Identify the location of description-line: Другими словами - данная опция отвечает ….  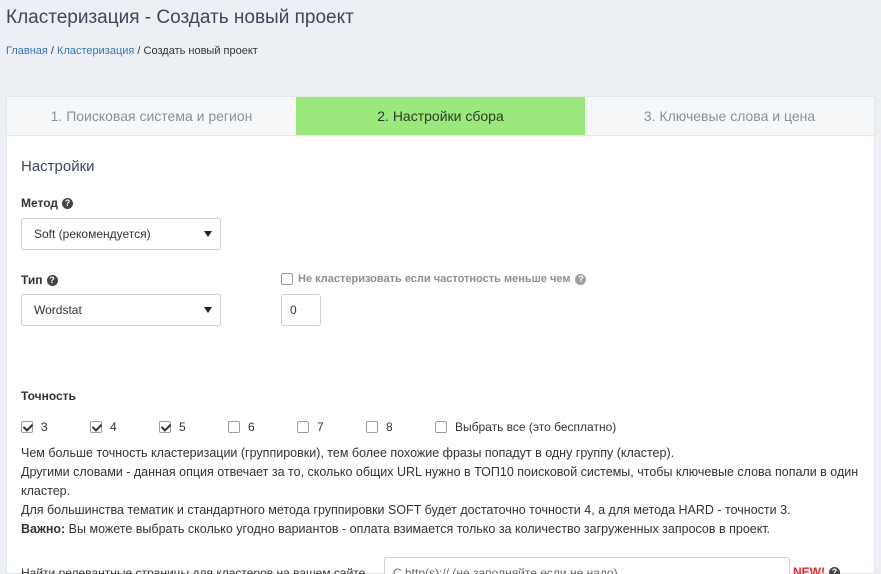
(440, 481).